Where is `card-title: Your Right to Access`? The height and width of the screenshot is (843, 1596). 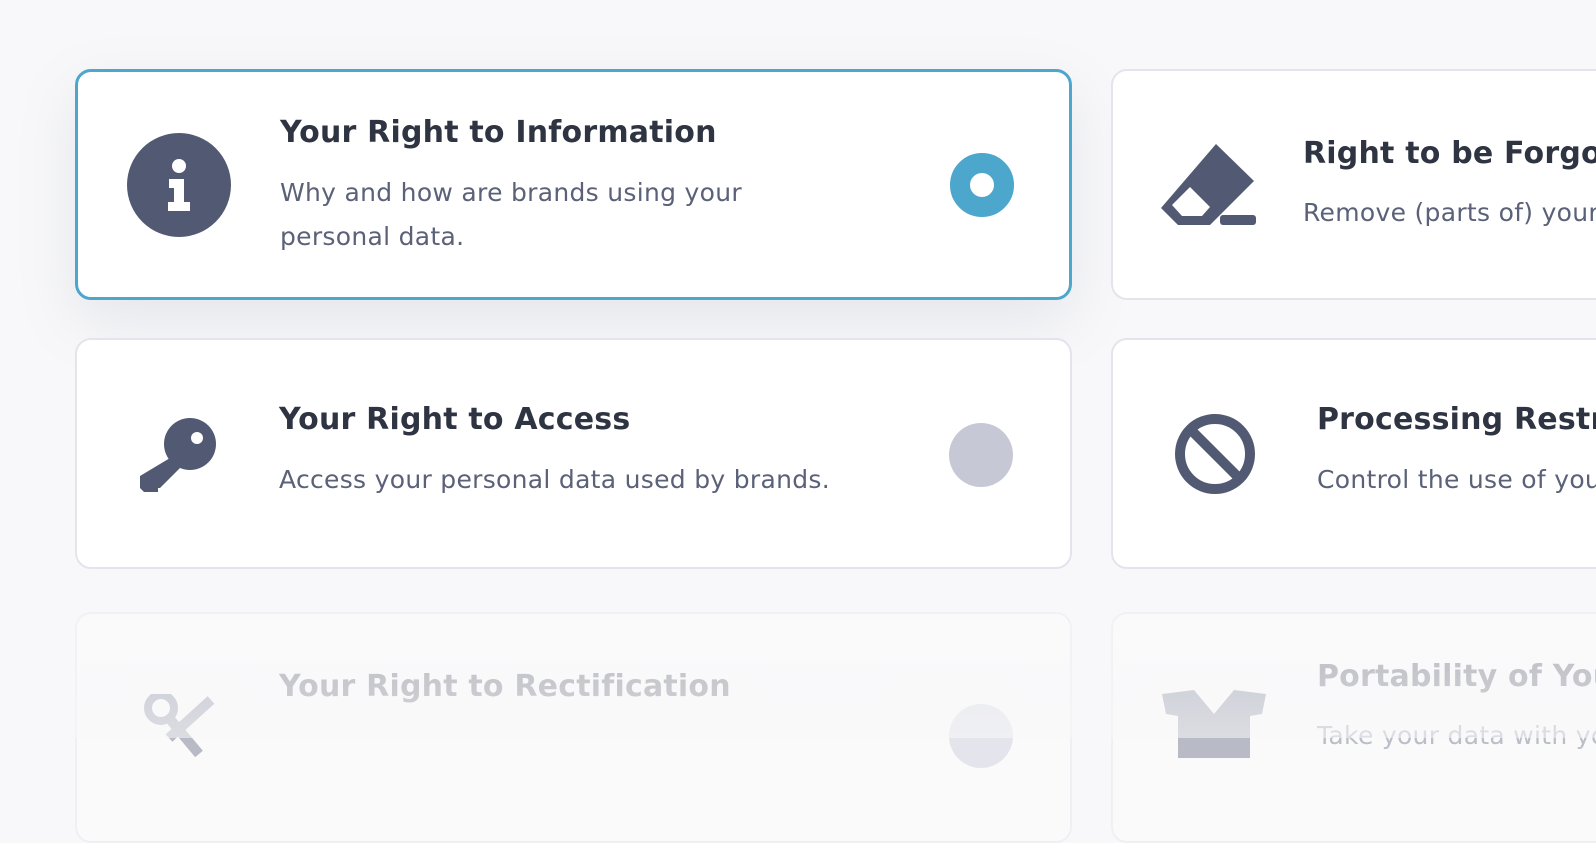
card-title: Your Right to Access is located at coordinates (455, 419).